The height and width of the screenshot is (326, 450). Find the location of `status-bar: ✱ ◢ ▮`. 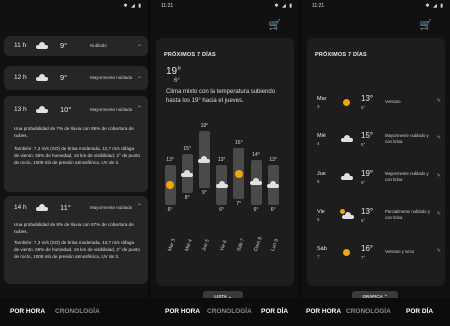

status-bar: ✱ ◢ ▮ is located at coordinates (74, 6).